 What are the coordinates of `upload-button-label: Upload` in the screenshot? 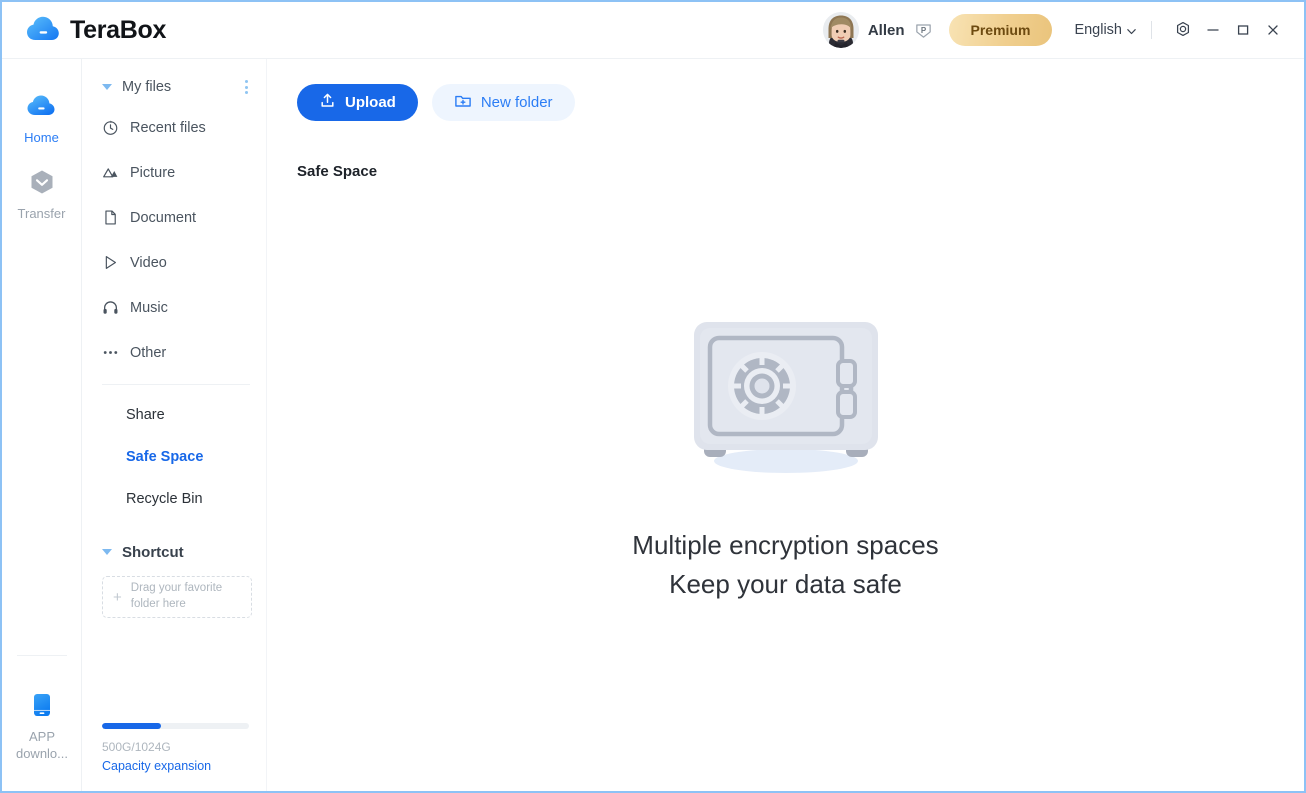 It's located at (370, 102).